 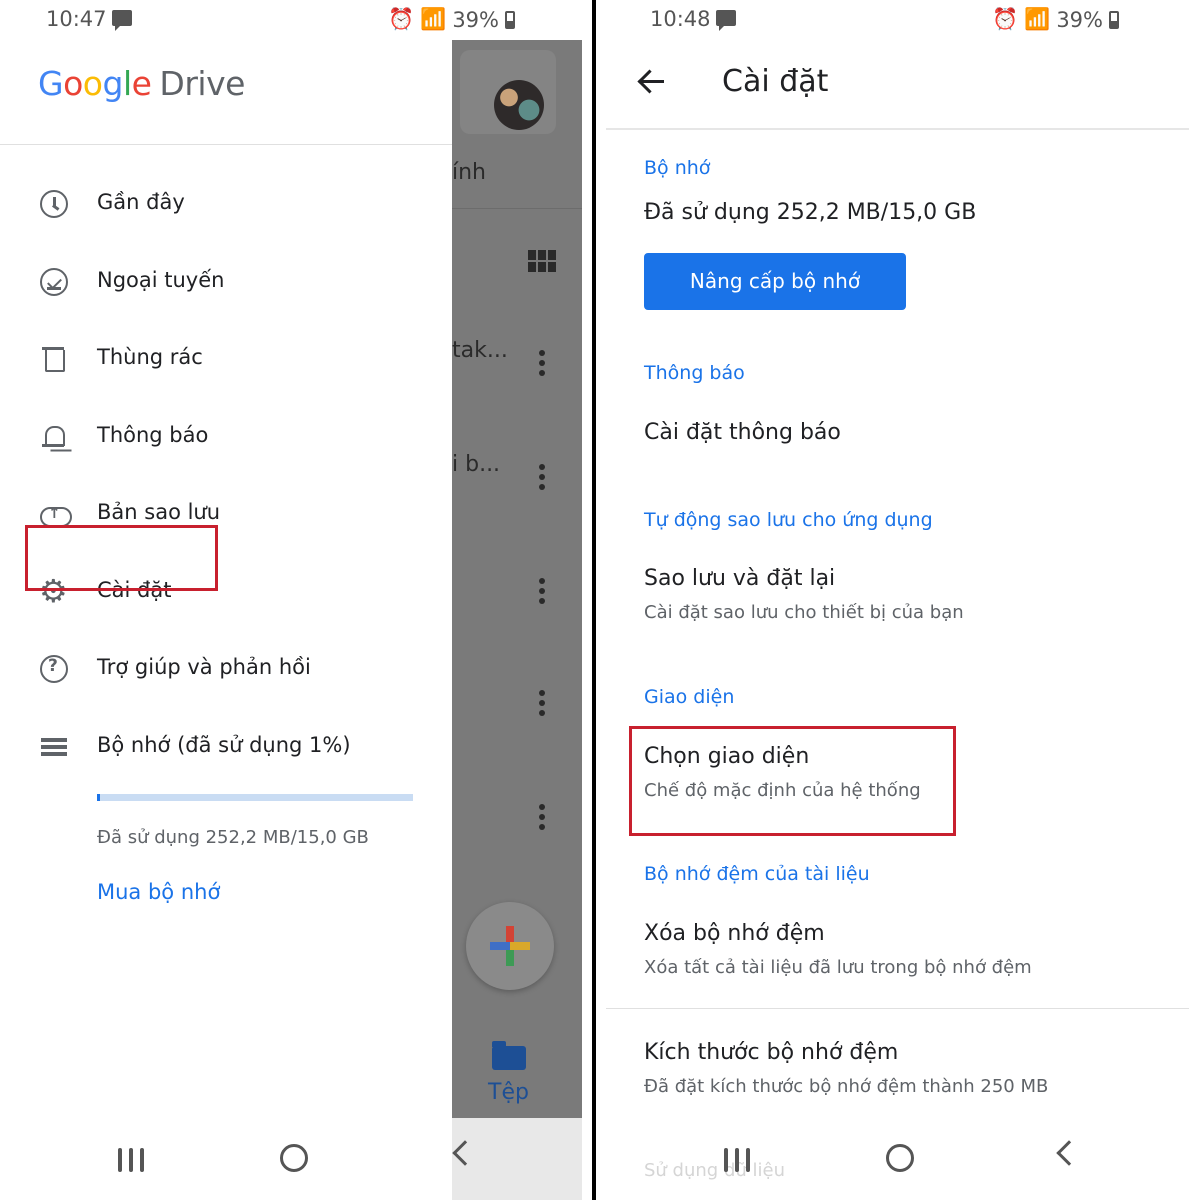 What do you see at coordinates (508, 1092) in the screenshot?
I see `files-tab-label: Tệp` at bounding box center [508, 1092].